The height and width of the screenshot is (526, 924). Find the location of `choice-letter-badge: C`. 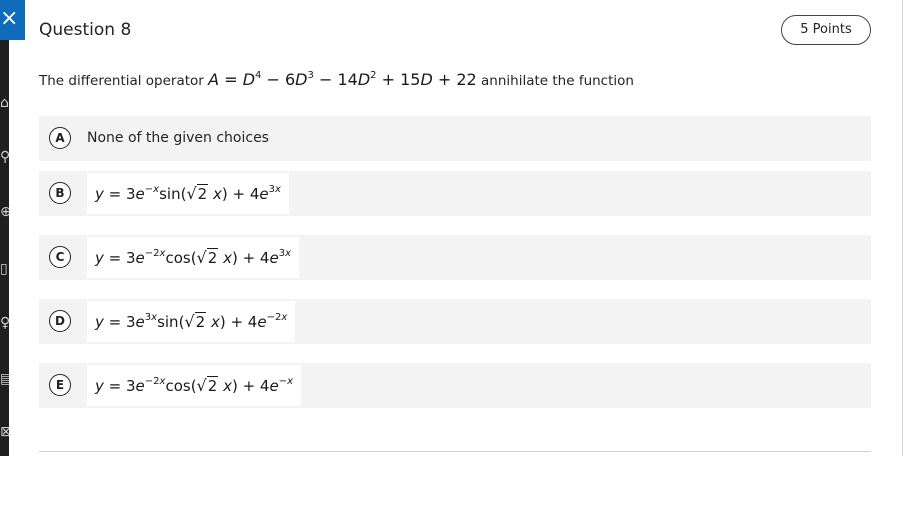

choice-letter-badge: C is located at coordinates (60, 257).